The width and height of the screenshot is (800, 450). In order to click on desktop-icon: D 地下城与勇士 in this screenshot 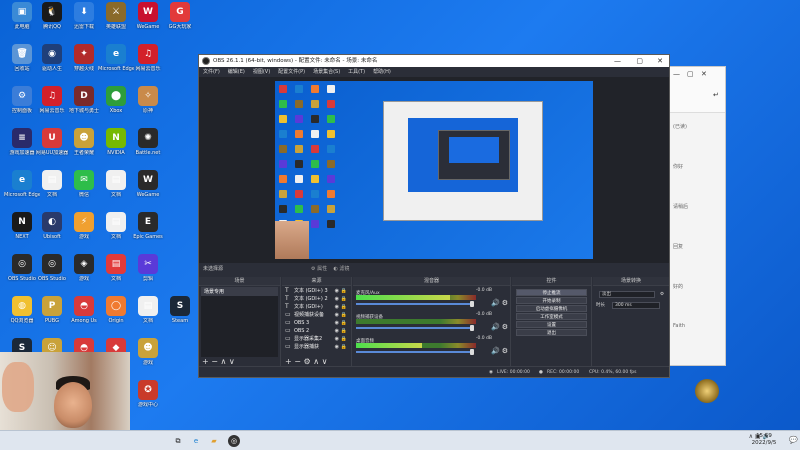, I will do `click(84, 106)`.